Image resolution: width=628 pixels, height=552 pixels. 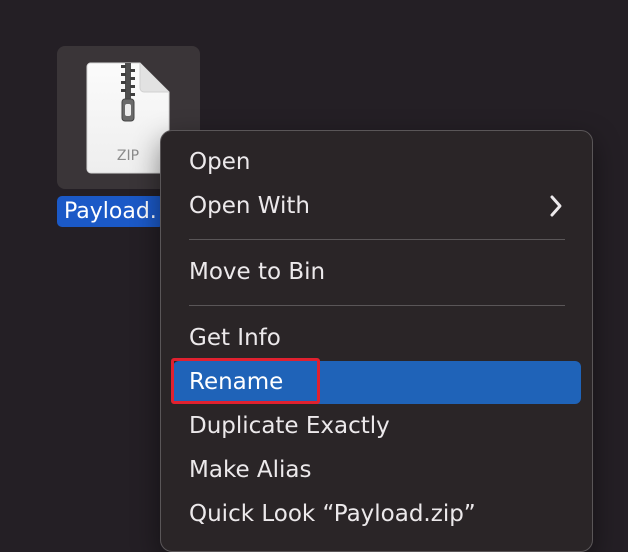 I want to click on menu-item-move-to-bin: Move to Bin, so click(x=377, y=272).